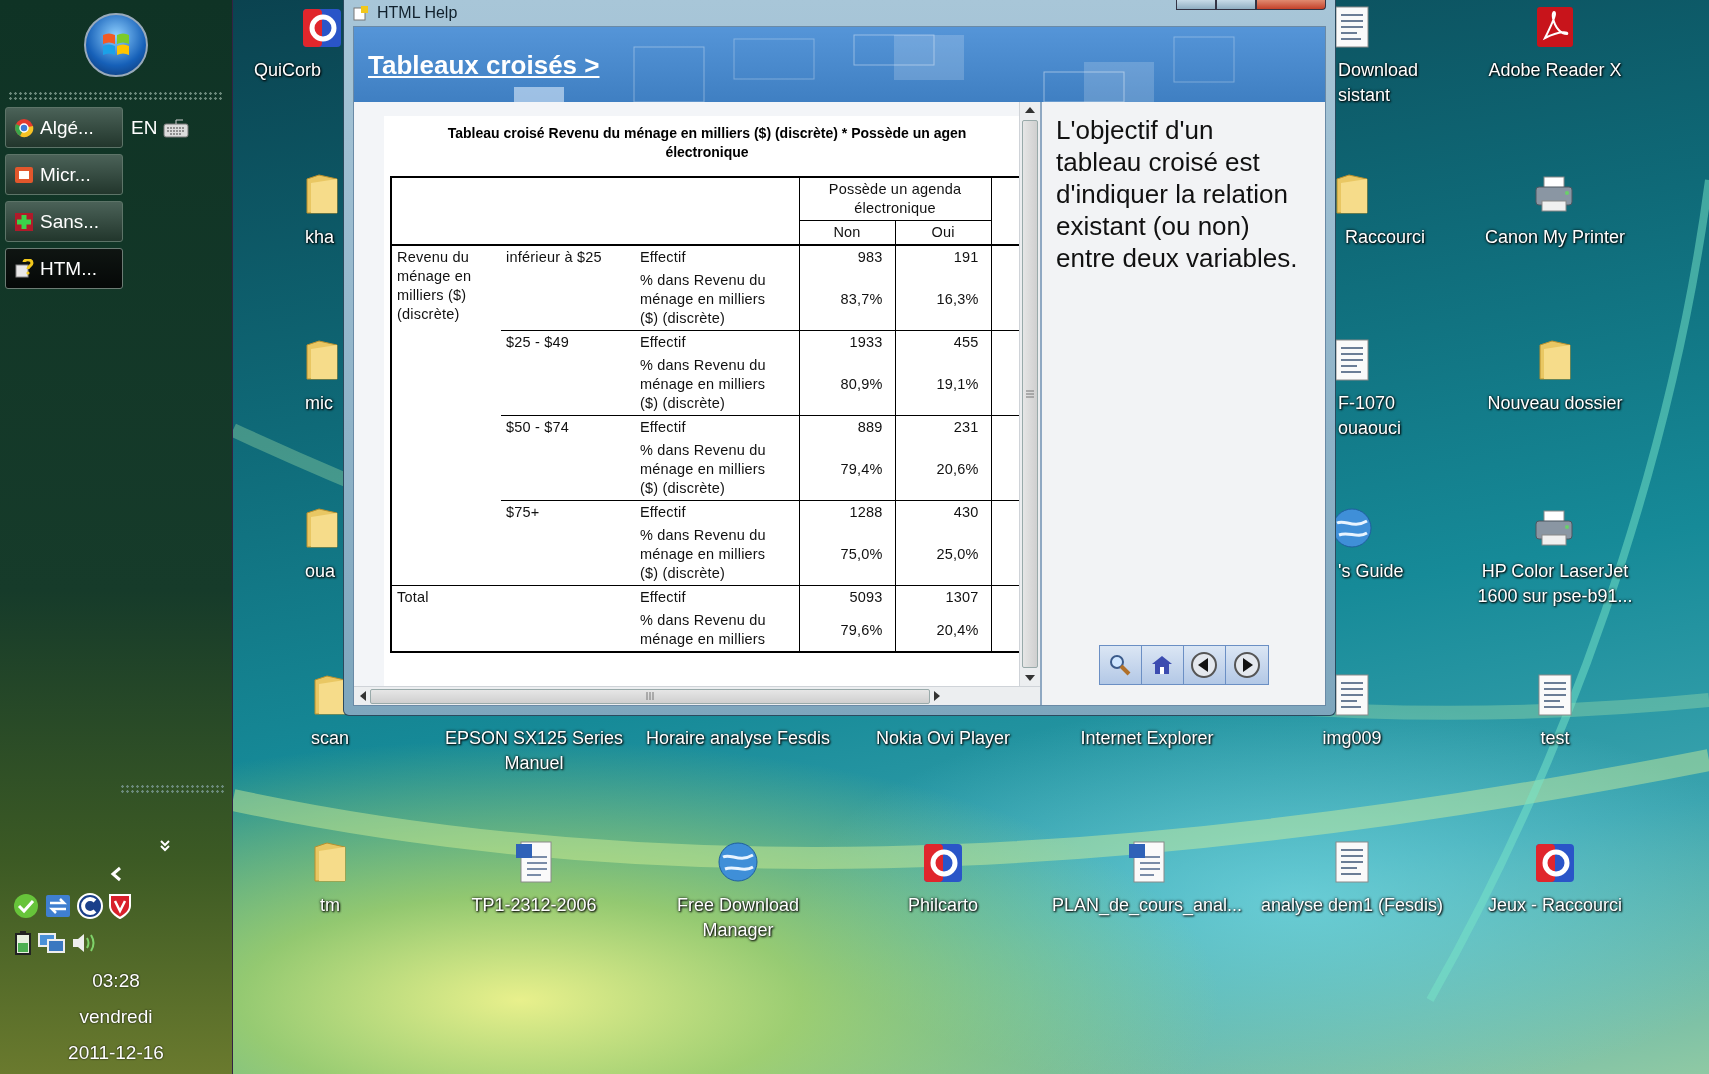 The image size is (1709, 1074). Describe the element at coordinates (330, 738) in the screenshot. I see `desktop-icon-label: scan` at that location.